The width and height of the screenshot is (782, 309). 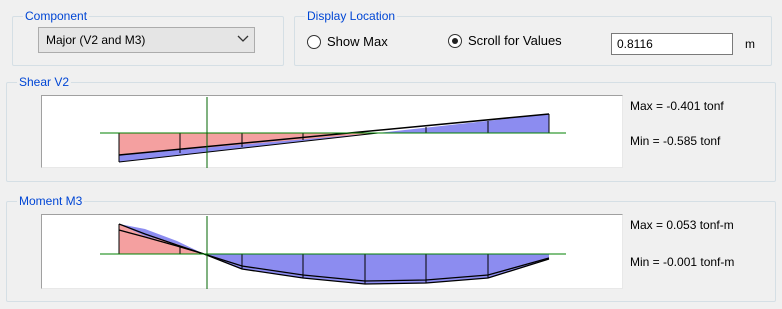 I want to click on radio-scroll-for-values-circle, so click(x=455, y=40).